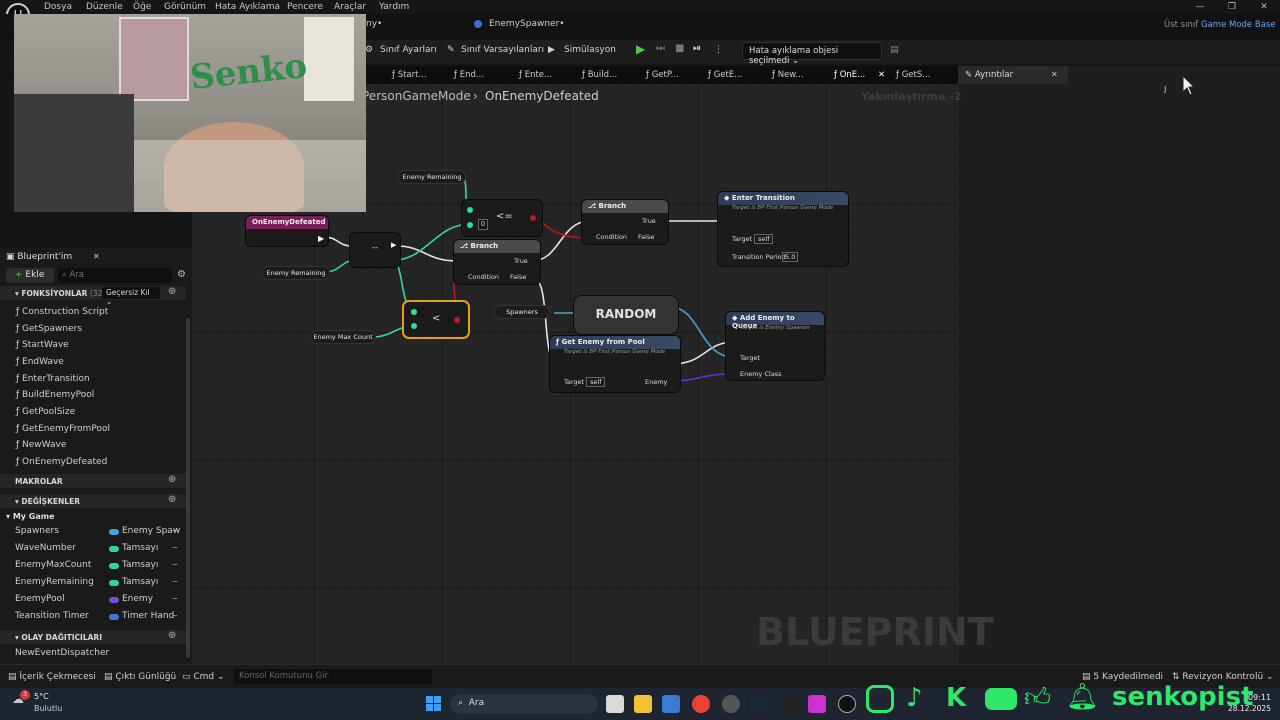 This screenshot has height=720, width=1280. What do you see at coordinates (433, 703) in the screenshot?
I see `windows-start-icon` at bounding box center [433, 703].